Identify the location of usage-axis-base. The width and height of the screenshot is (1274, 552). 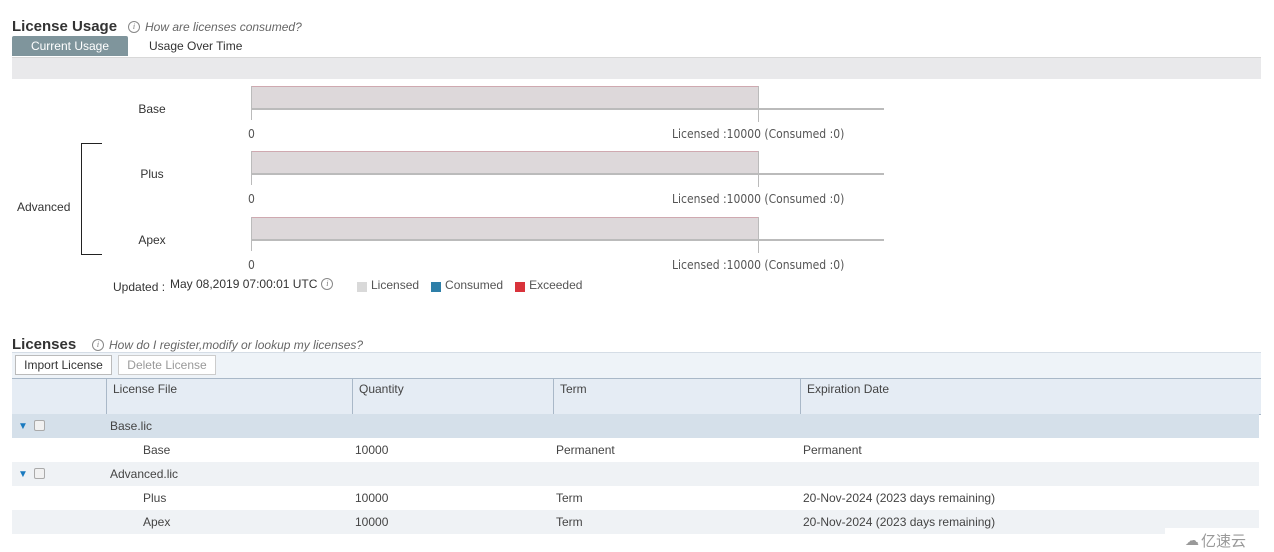
(567, 109).